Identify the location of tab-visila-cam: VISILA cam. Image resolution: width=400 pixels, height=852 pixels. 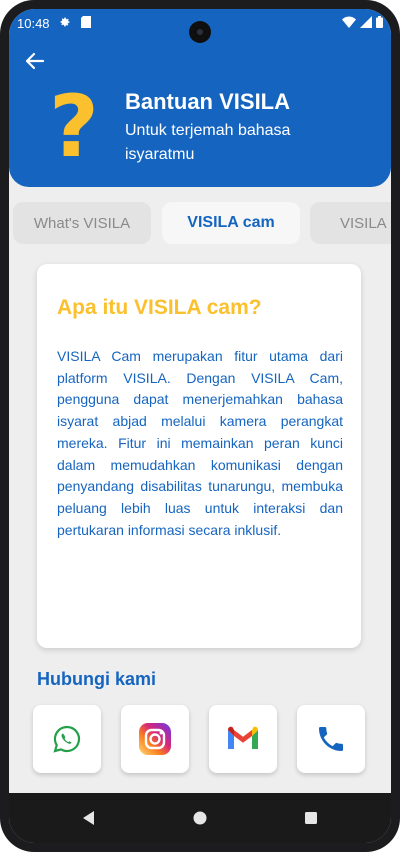
(231, 223).